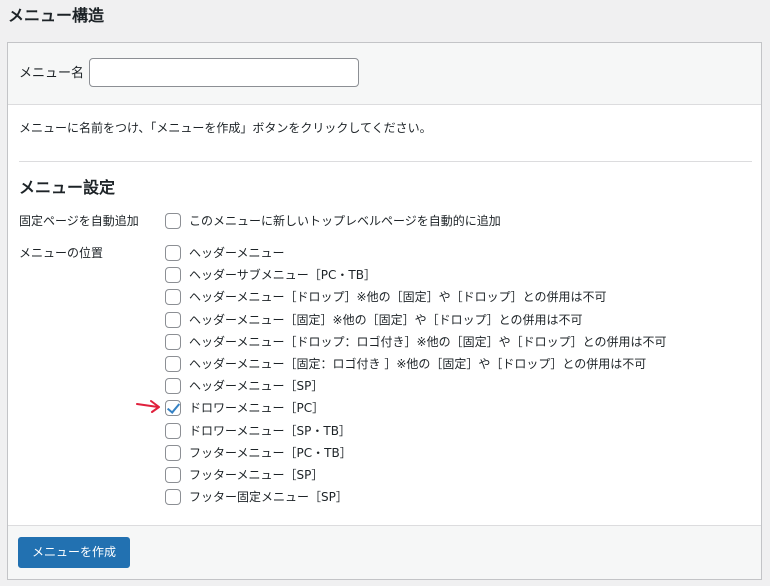 The image size is (770, 586). I want to click on menu-location-option: ドロワーメニュー［PC］, so click(244, 408).